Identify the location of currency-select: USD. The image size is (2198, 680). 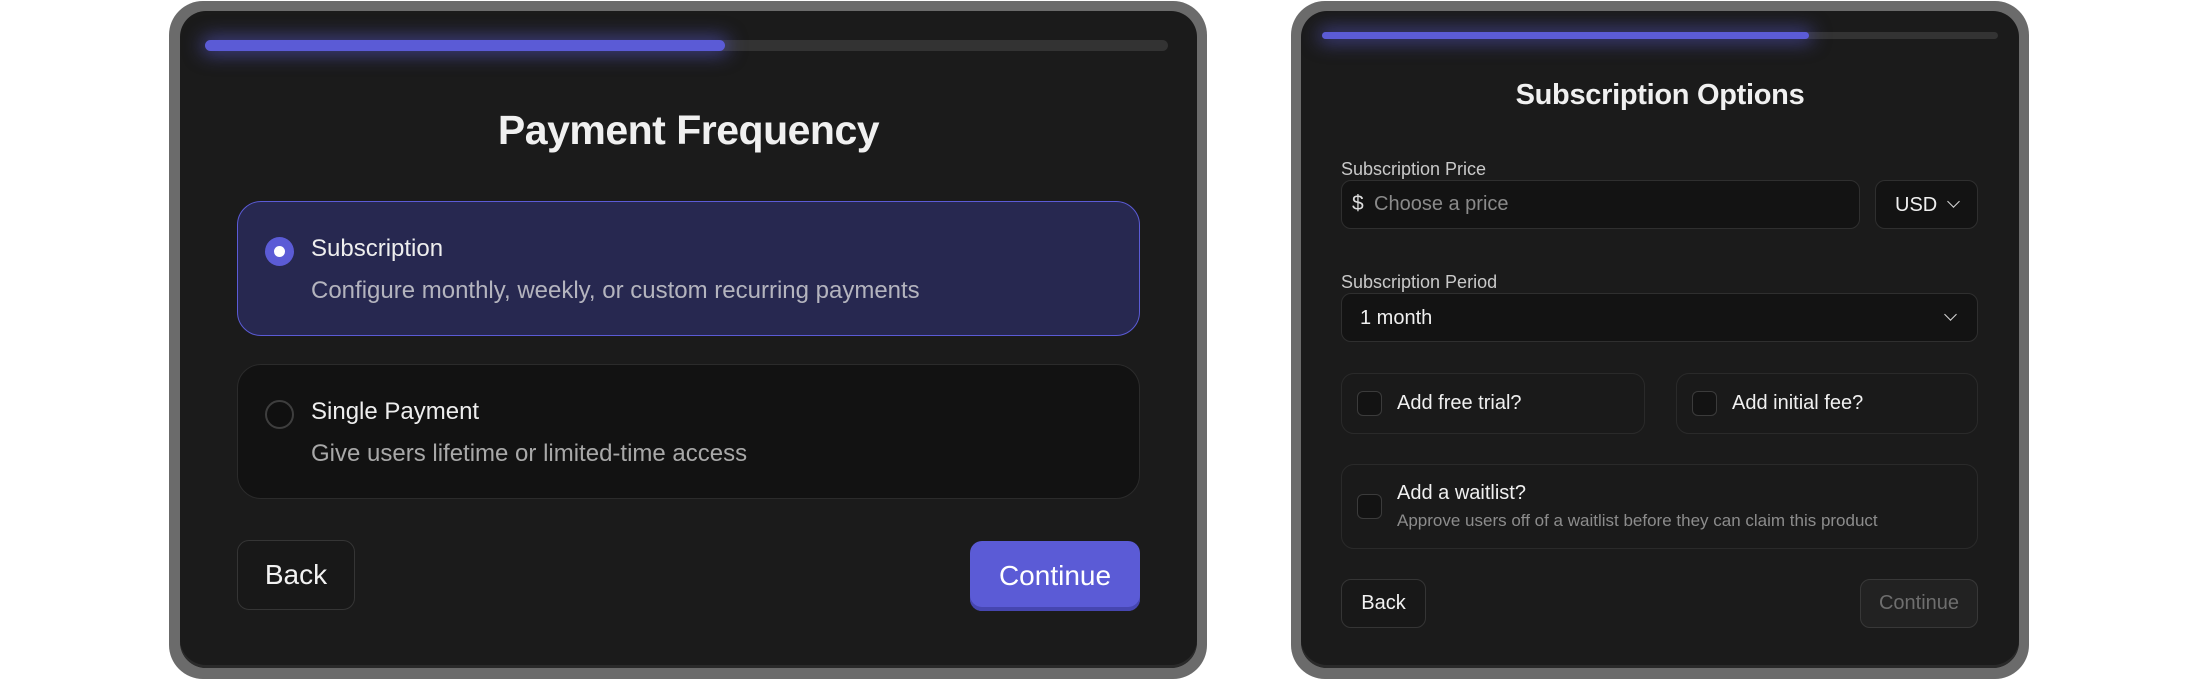
(1926, 204).